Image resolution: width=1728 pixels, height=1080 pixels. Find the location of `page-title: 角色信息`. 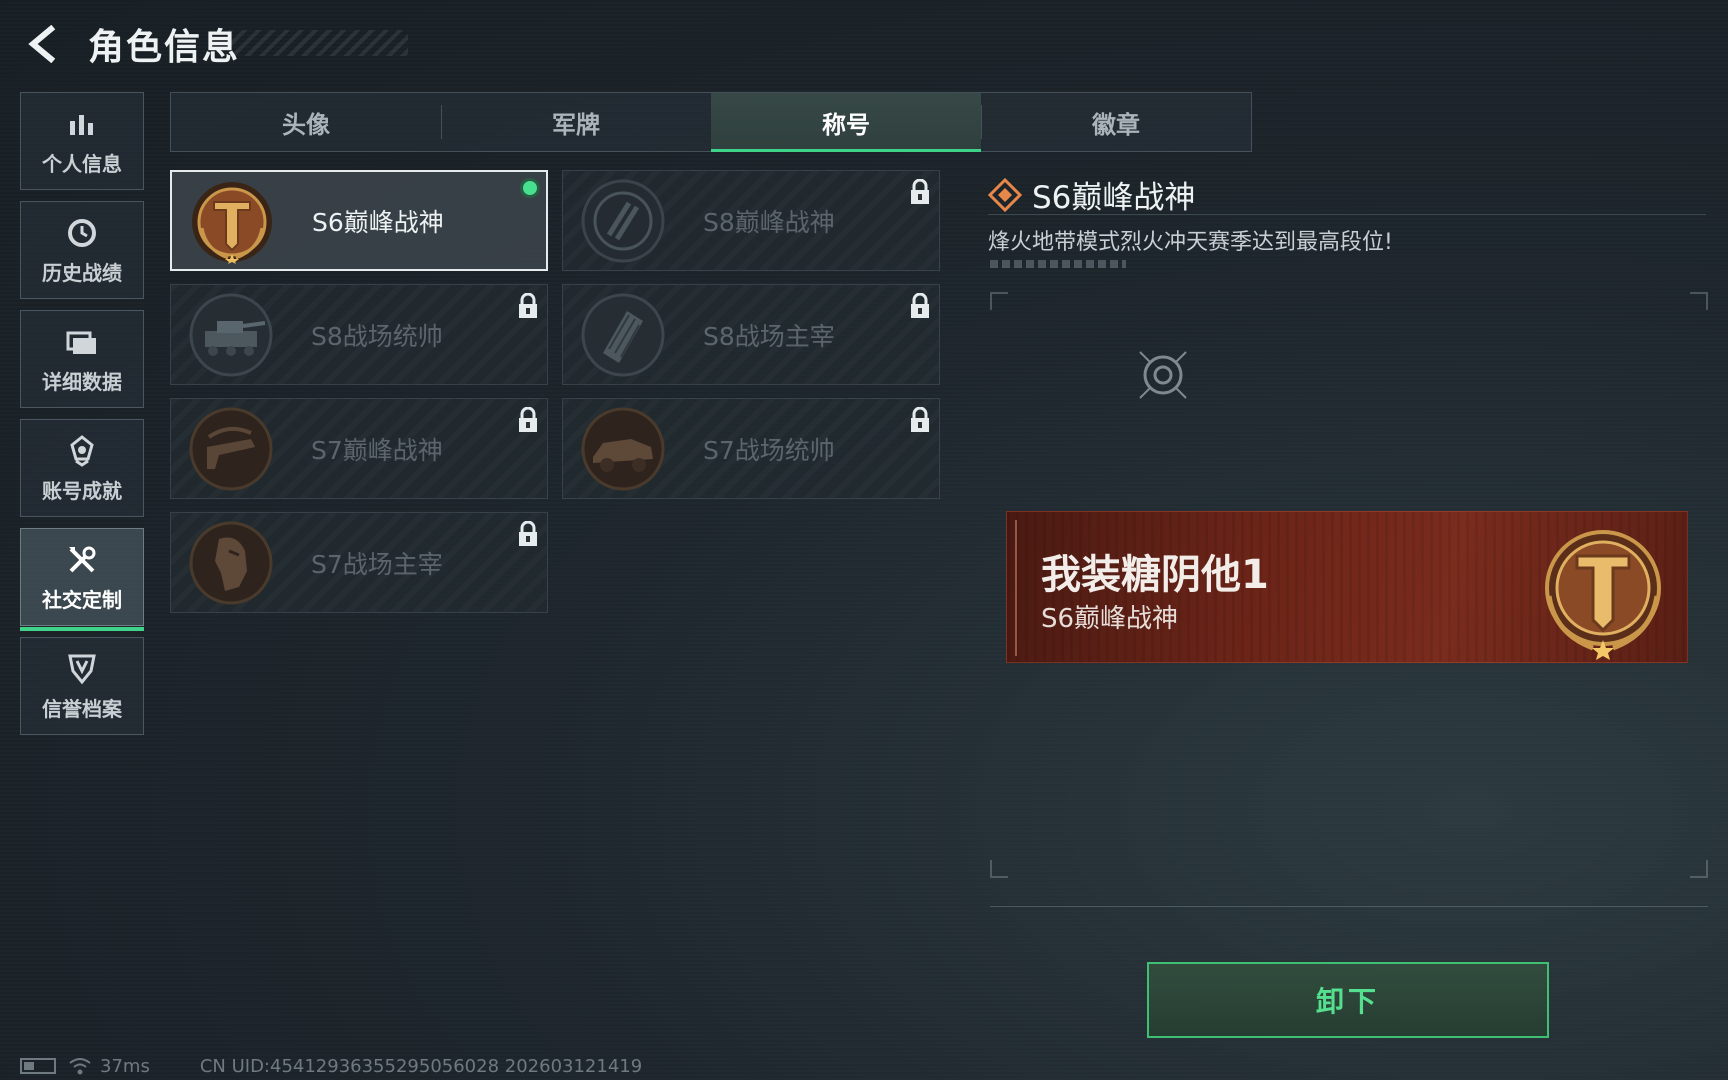

page-title: 角色信息 is located at coordinates (164, 47).